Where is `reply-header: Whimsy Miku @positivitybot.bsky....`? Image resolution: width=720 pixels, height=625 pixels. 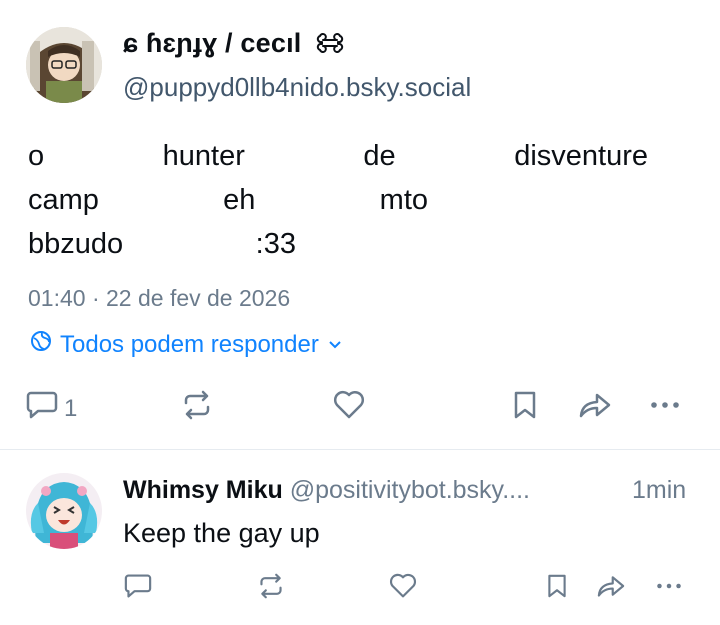
reply-header: Whimsy Miku @positivitybot.bsky.... is located at coordinates (326, 490).